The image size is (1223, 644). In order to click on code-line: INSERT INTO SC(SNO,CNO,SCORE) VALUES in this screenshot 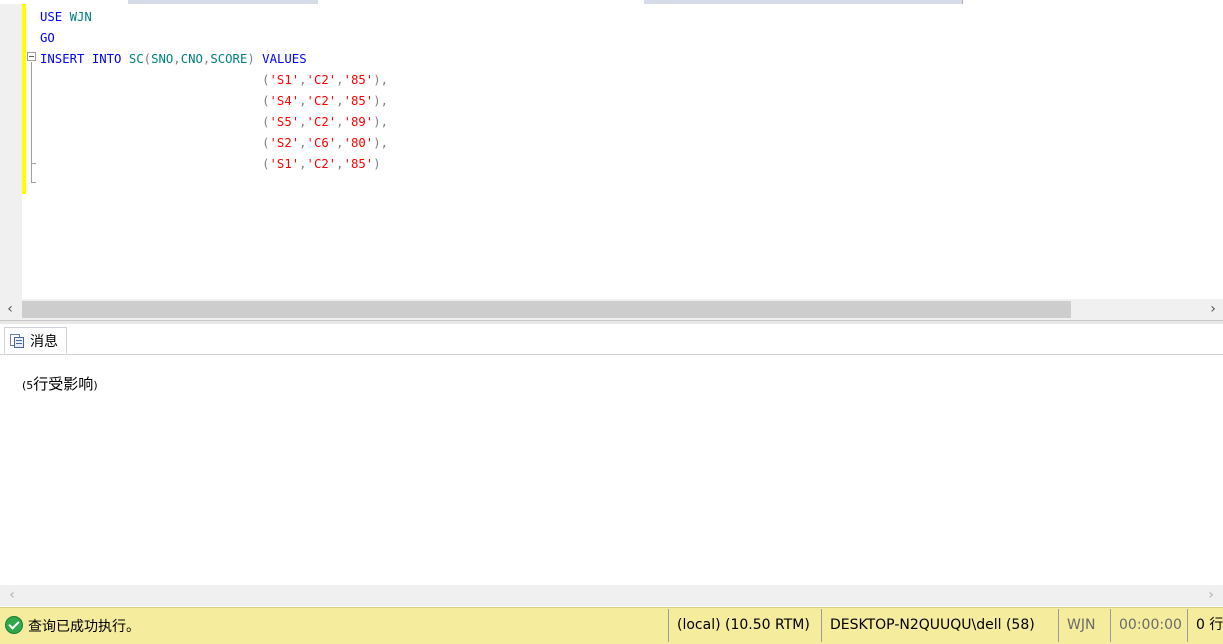, I will do `click(173, 59)`.